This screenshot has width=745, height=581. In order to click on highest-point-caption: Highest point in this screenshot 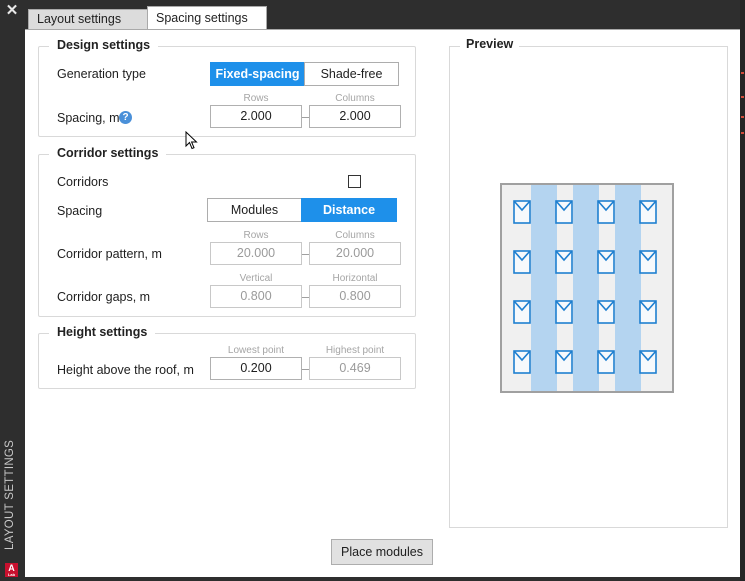, I will do `click(355, 350)`.